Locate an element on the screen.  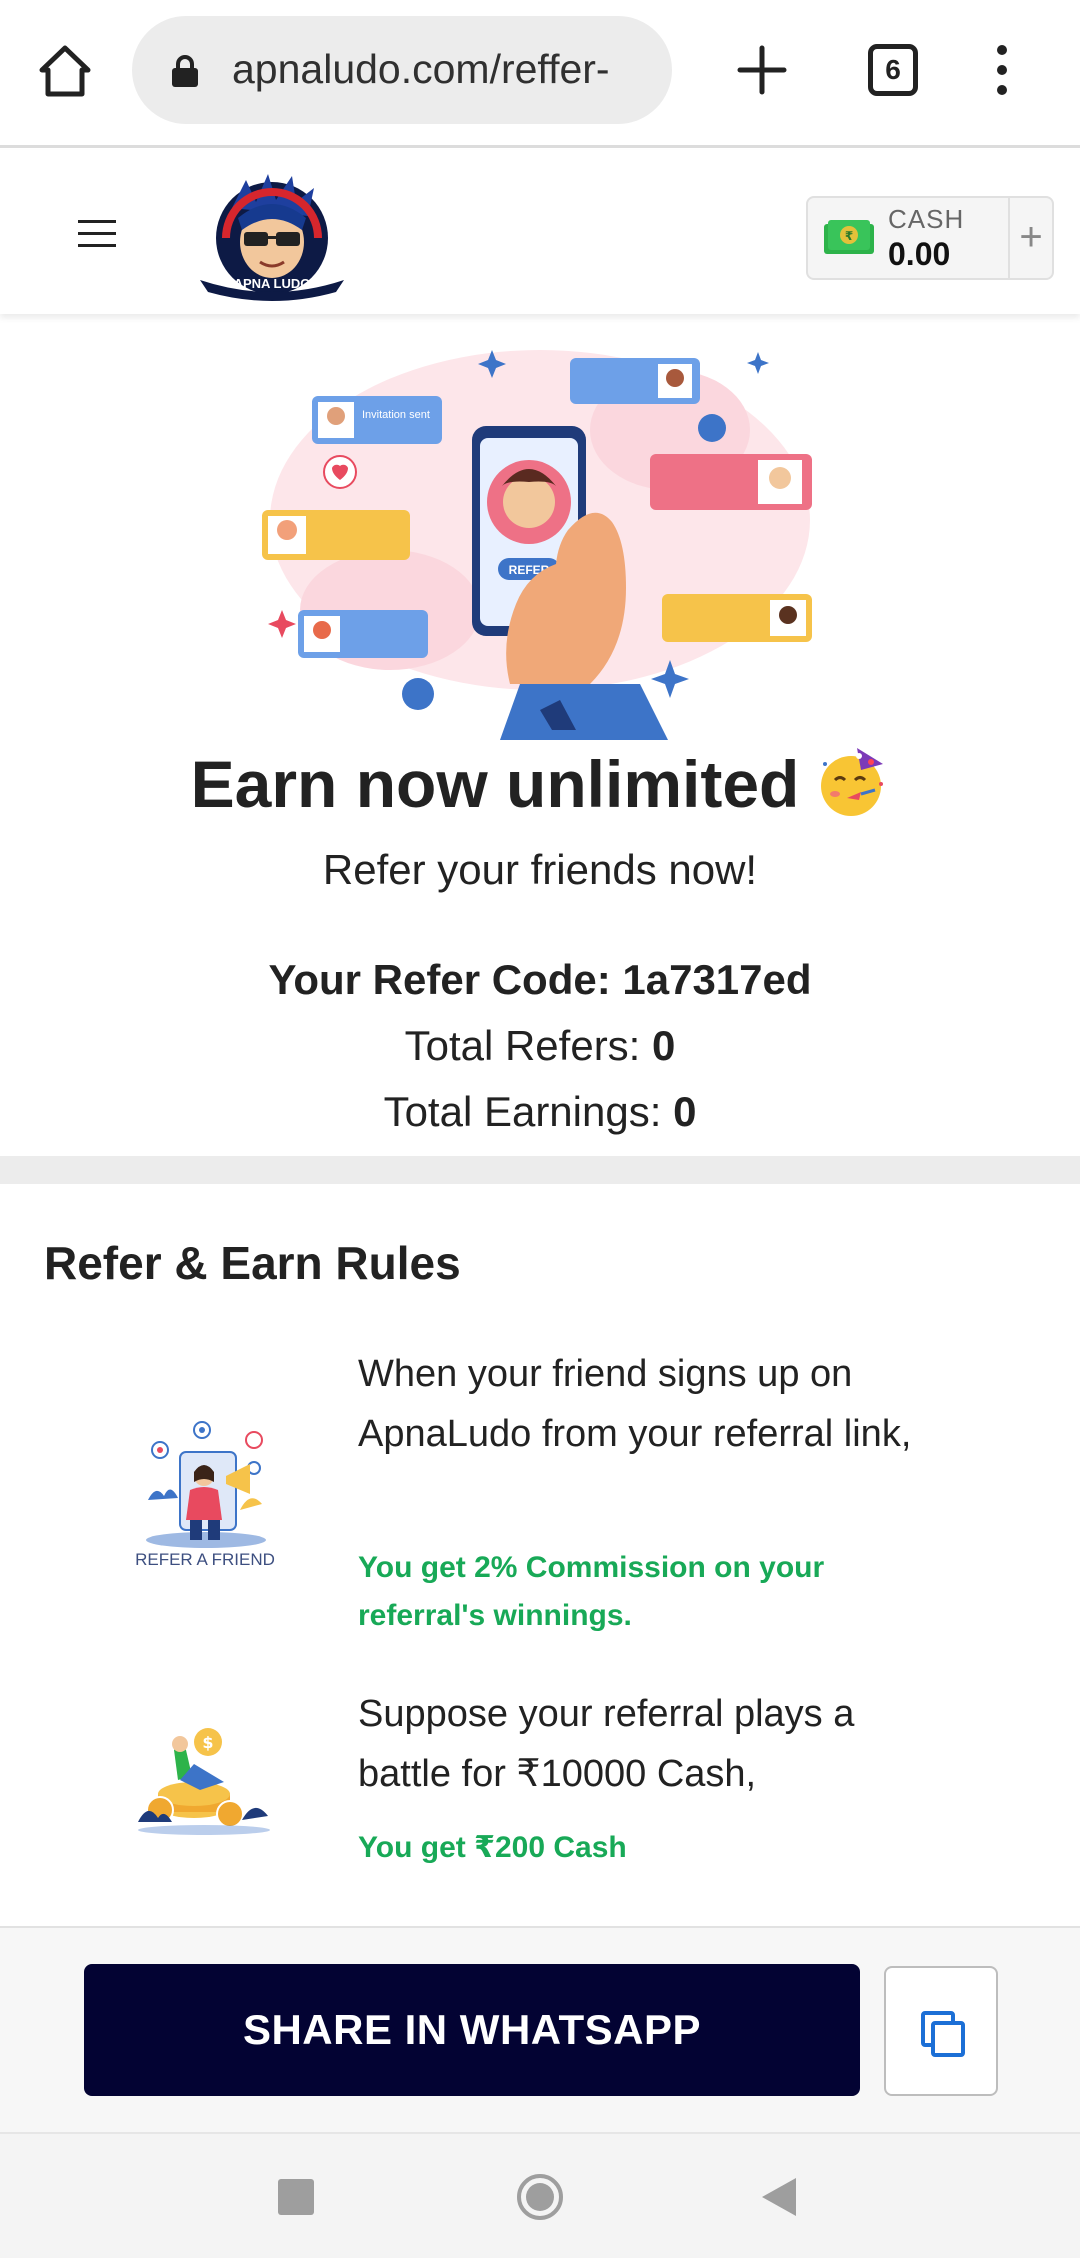
refer-friend-illustration: REFER A FRIEND is located at coordinates (205, 1490).